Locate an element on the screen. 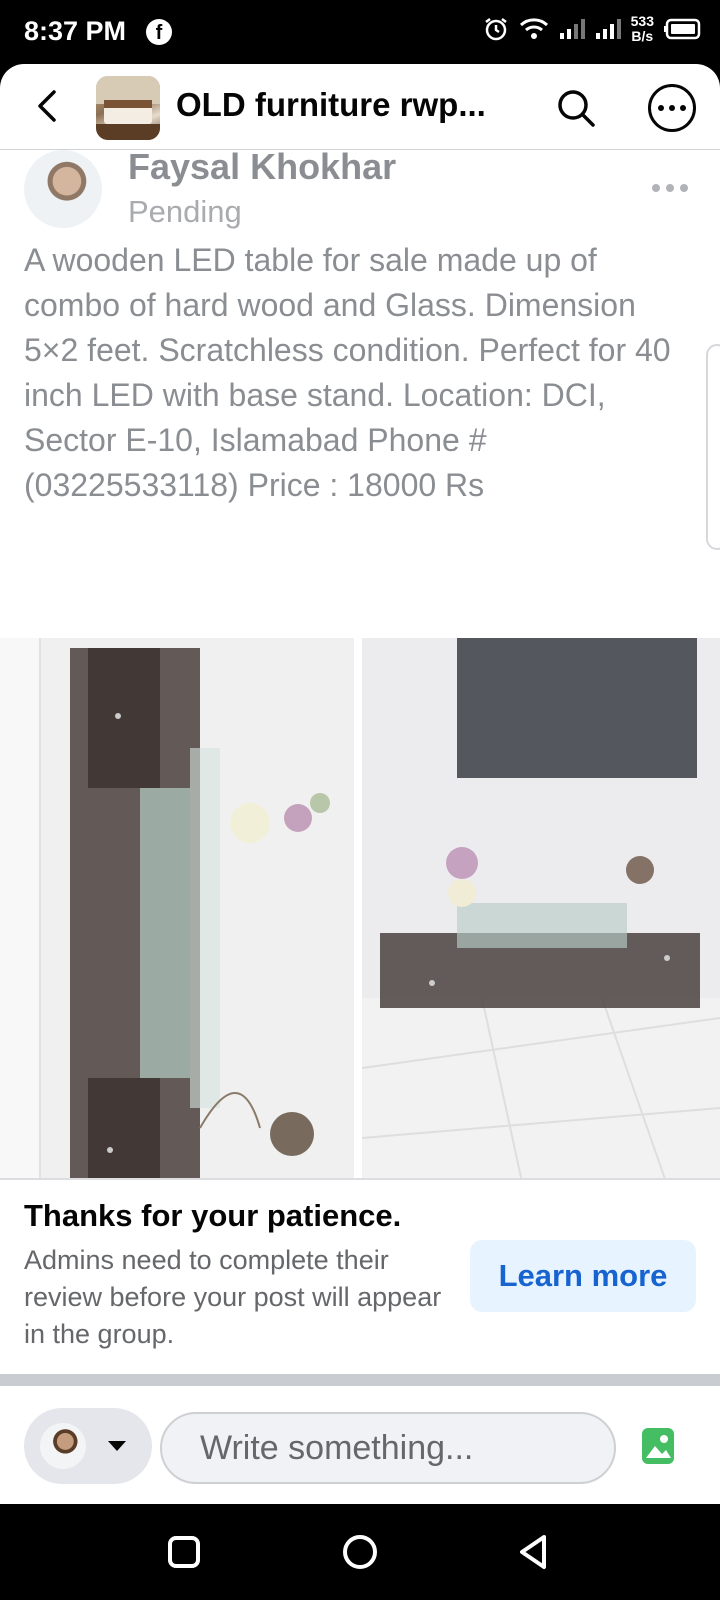  system-nav-bar is located at coordinates (360, 1552).